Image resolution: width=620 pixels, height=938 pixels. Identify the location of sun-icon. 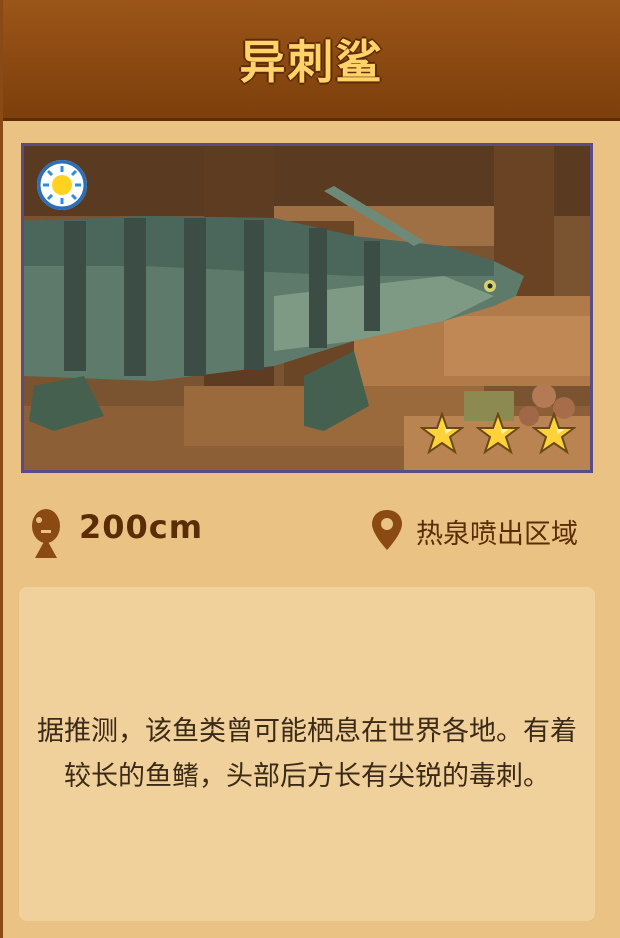
(62, 185).